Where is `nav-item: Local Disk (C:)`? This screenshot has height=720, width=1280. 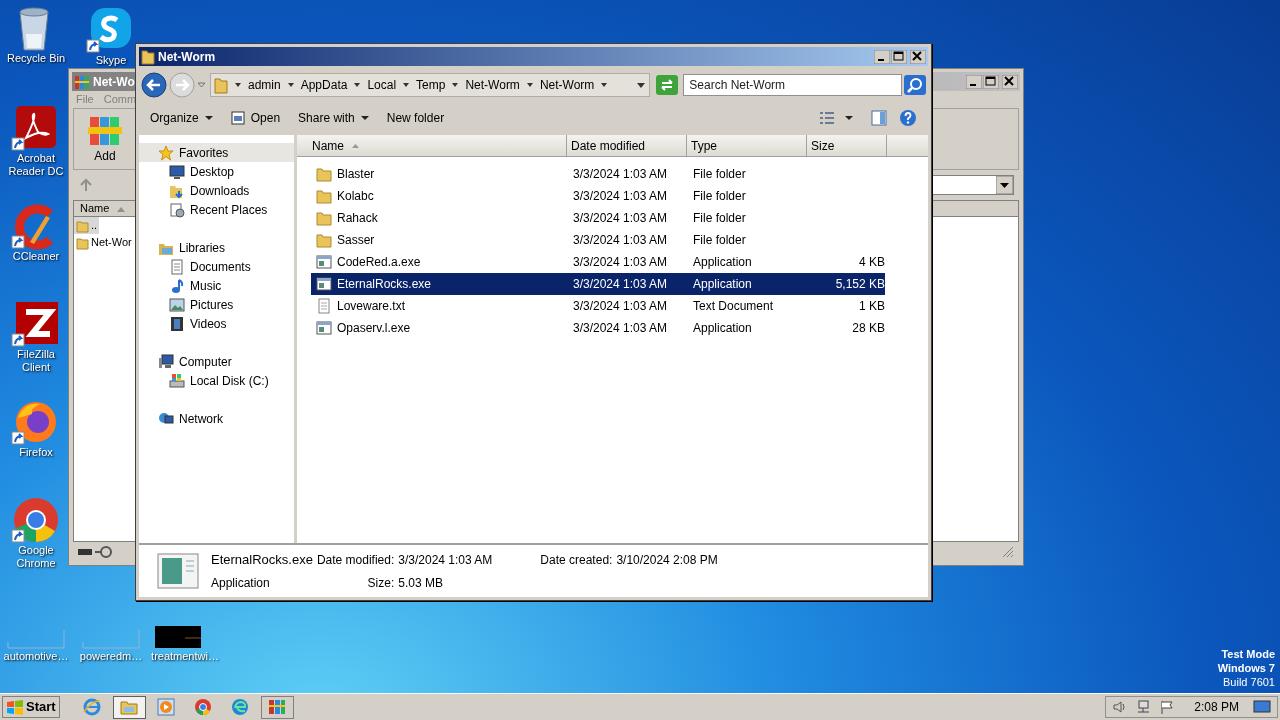 nav-item: Local Disk (C:) is located at coordinates (216, 380).